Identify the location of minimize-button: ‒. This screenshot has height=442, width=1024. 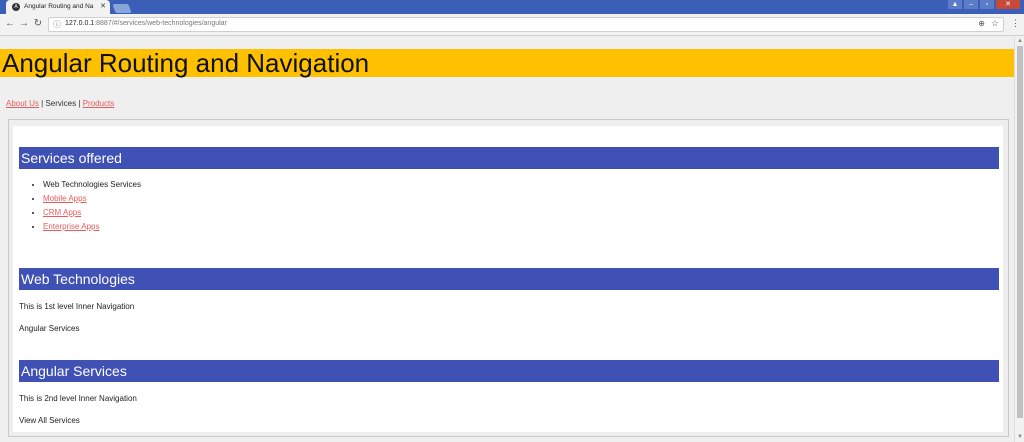
(971, 4).